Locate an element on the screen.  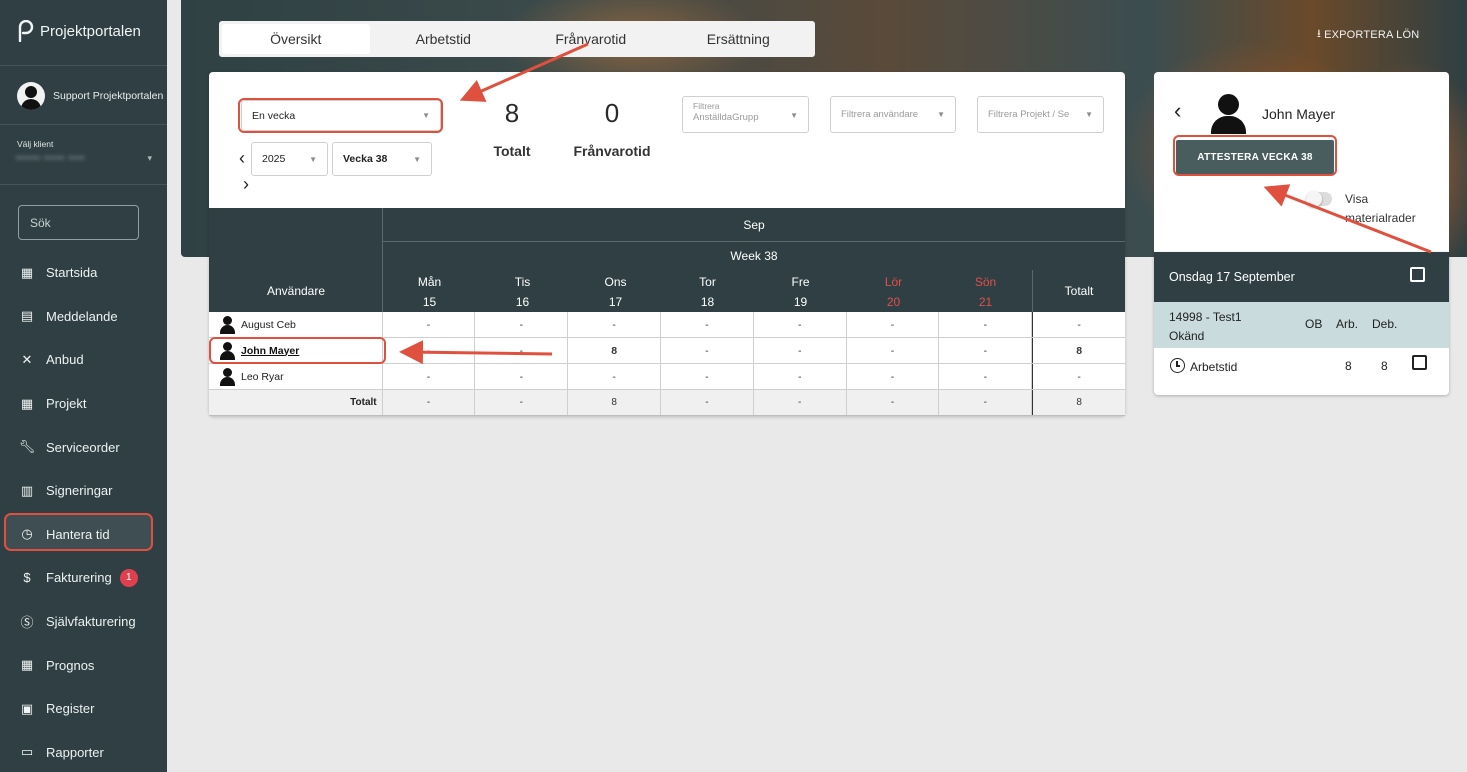
stat-total-value: 8 is located at coordinates (512, 113).